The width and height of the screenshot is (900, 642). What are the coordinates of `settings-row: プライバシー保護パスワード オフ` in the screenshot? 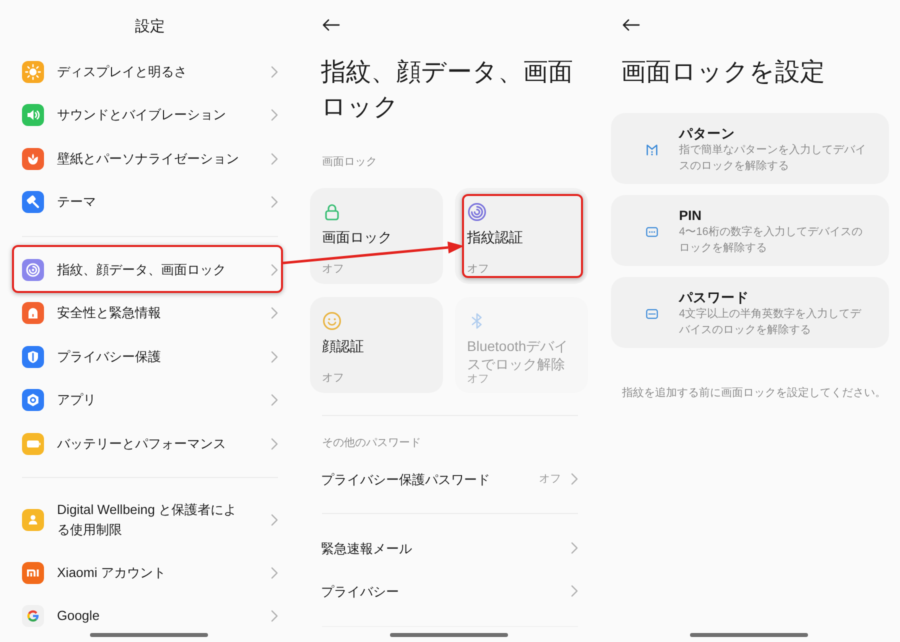 It's located at (449, 479).